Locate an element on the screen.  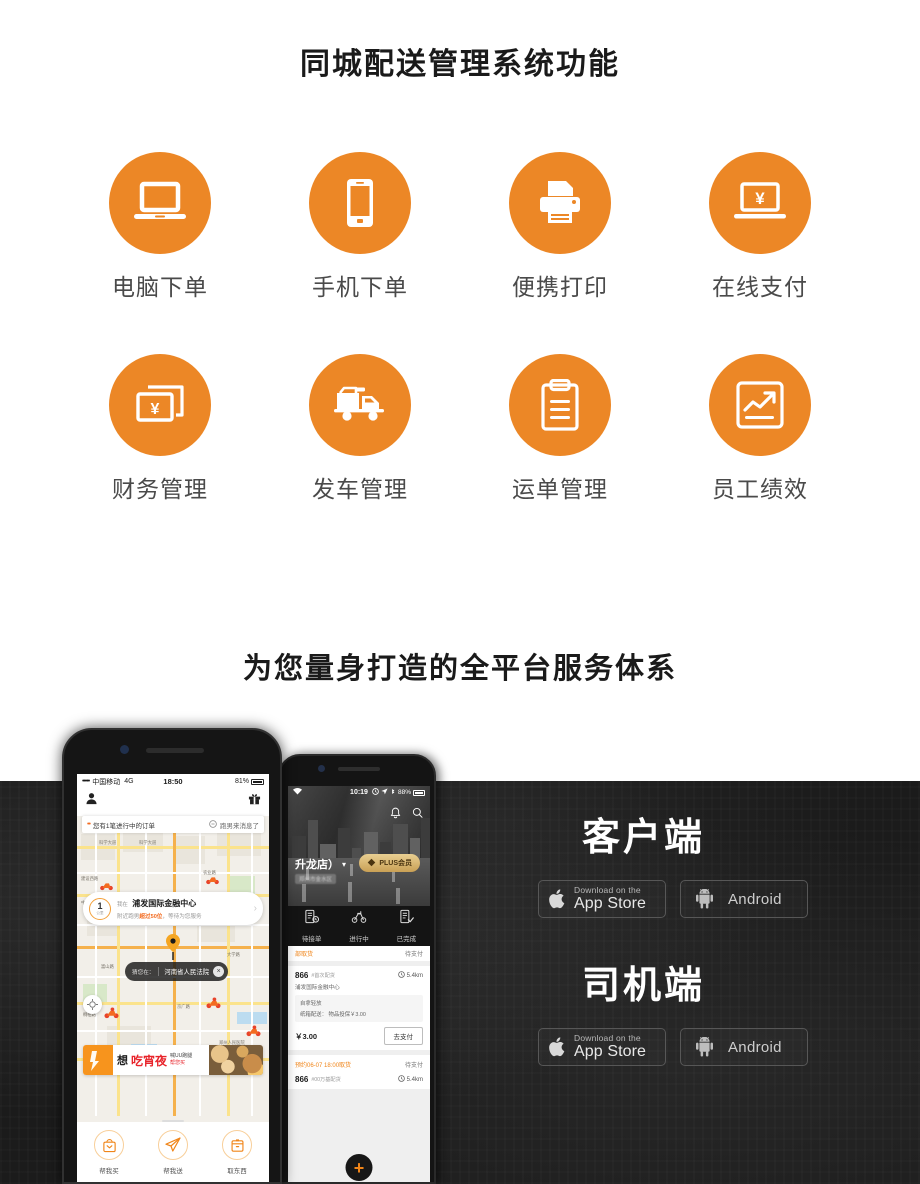
add-order-fab: + is located at coordinates (359, 1167).